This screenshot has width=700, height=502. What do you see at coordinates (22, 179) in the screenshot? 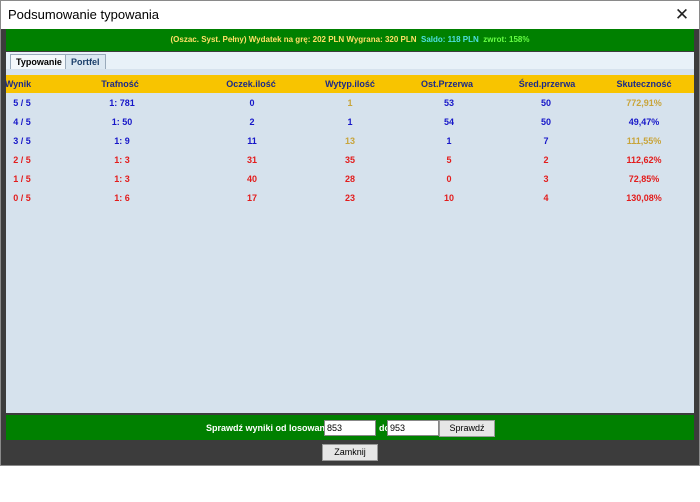
I see `cell-wynik: 1 / 5` at bounding box center [22, 179].